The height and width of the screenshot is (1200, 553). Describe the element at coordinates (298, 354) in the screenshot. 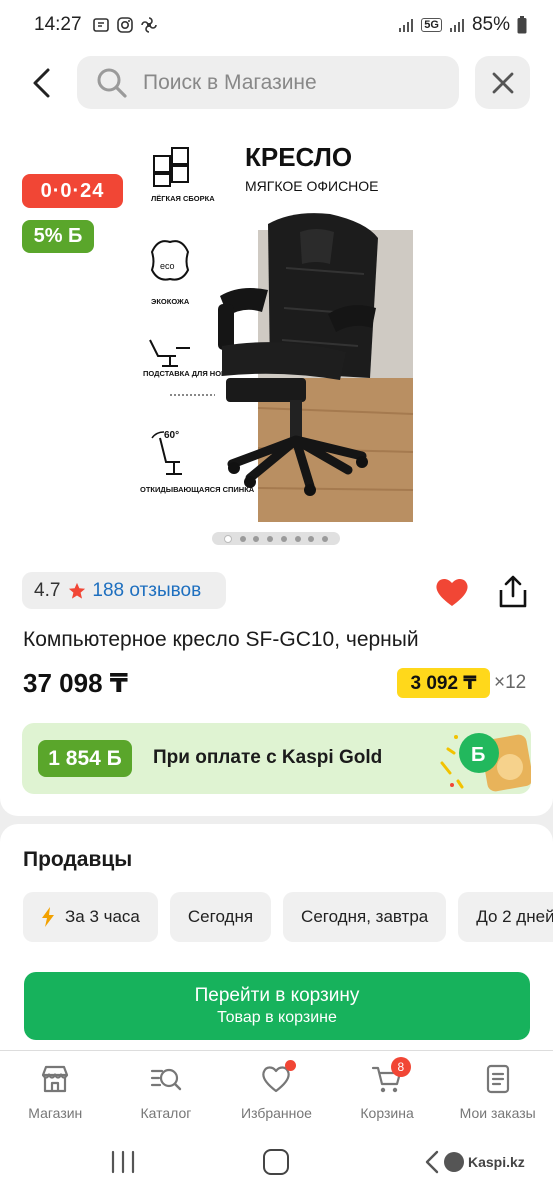

I see `office-chair-illustration` at that location.